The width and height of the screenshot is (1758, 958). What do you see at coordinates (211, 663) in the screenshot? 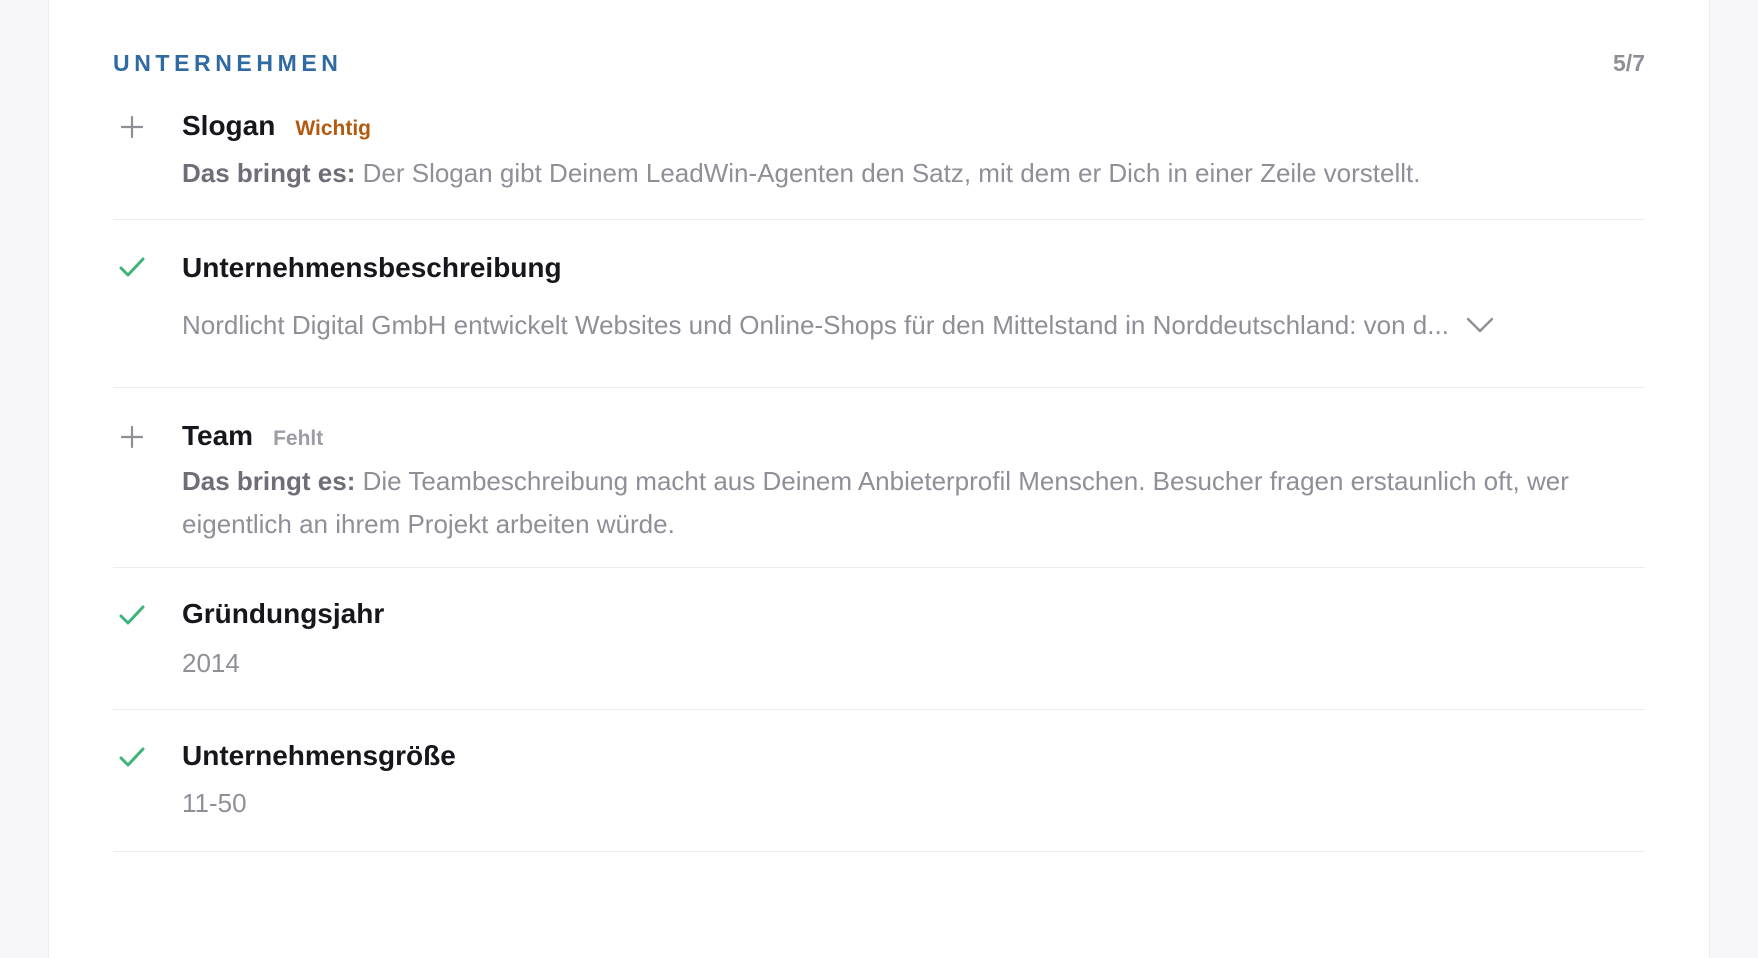
I see `field-value: 2014` at bounding box center [211, 663].